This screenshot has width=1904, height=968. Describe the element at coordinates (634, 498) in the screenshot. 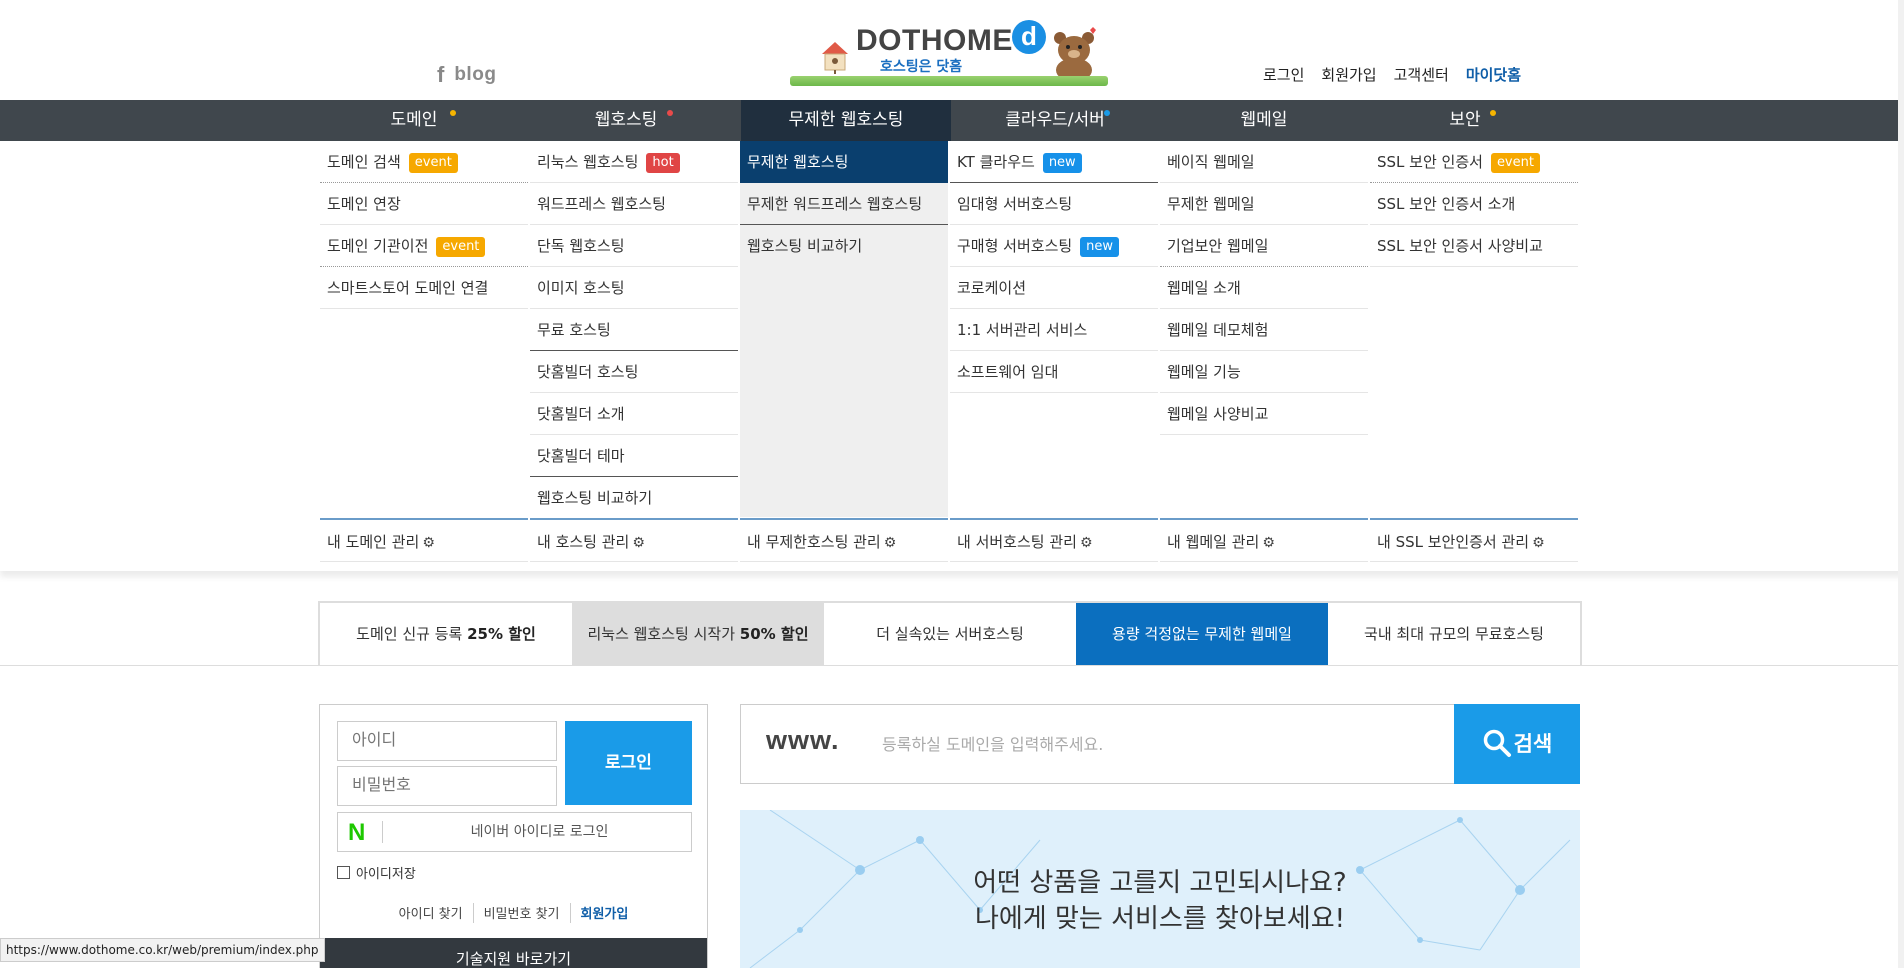

I see `menu-hosting-compare: 웹호스팅 비교하기` at that location.